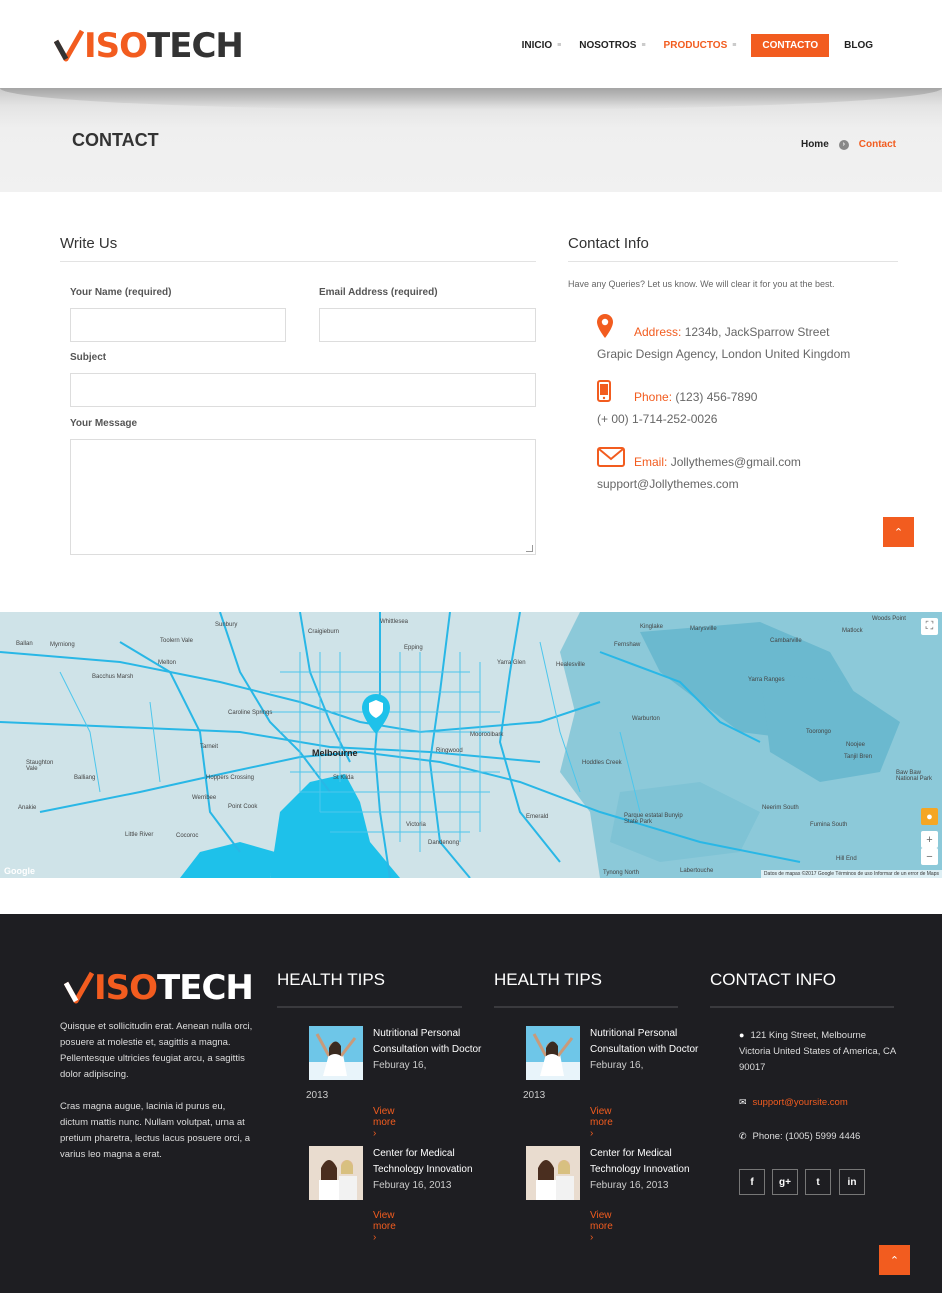  What do you see at coordinates (230, 778) in the screenshot?
I see `map-label: Hoppers Crossing` at bounding box center [230, 778].